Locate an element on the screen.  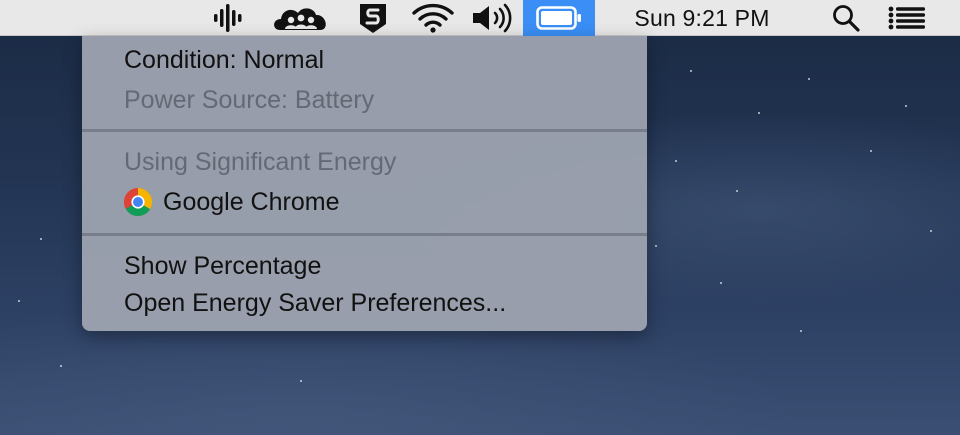
cloud-people-icon is located at coordinates (301, 18).